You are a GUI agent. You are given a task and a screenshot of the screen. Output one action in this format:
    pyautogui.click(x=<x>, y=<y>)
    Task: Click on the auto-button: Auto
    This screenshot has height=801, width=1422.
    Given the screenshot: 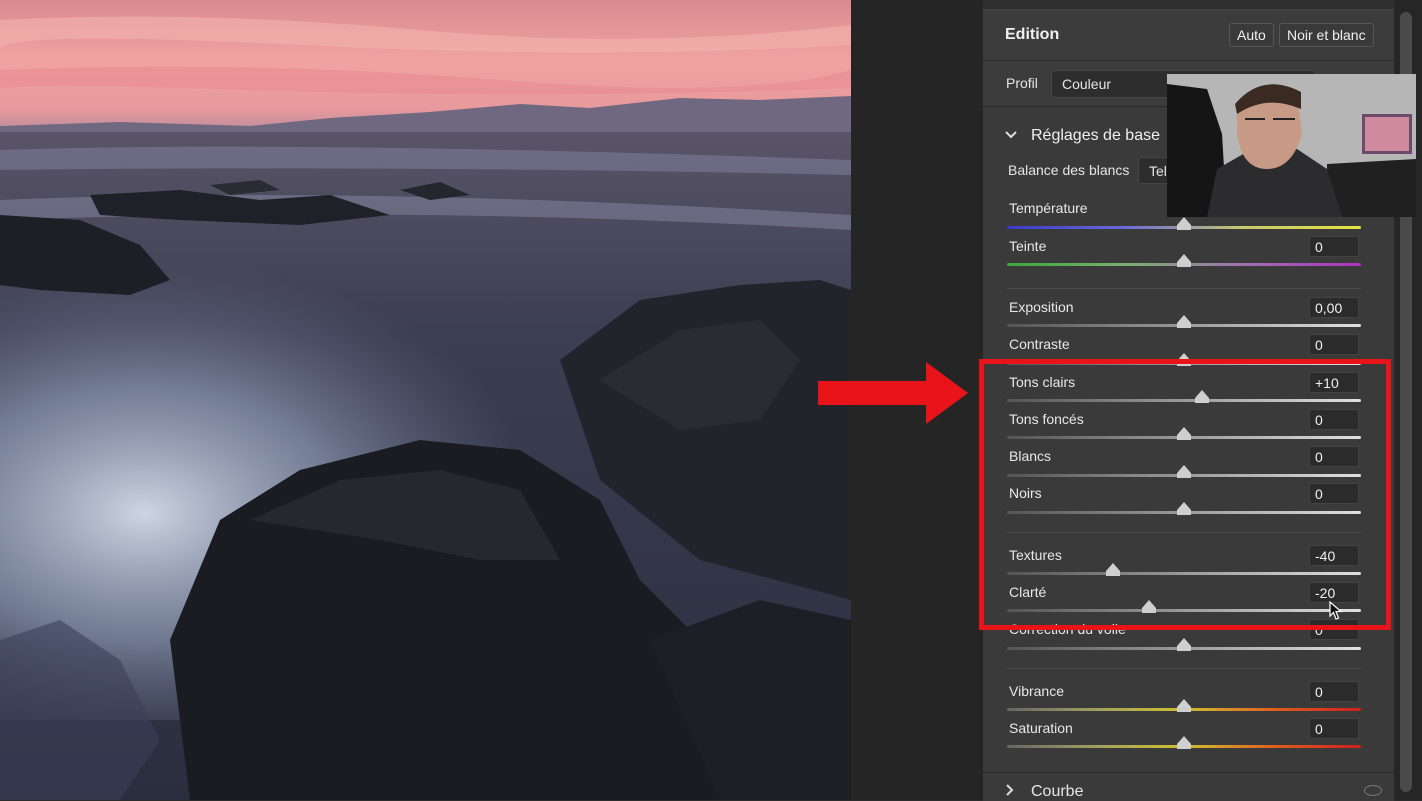 What is the action you would take?
    pyautogui.click(x=1251, y=35)
    